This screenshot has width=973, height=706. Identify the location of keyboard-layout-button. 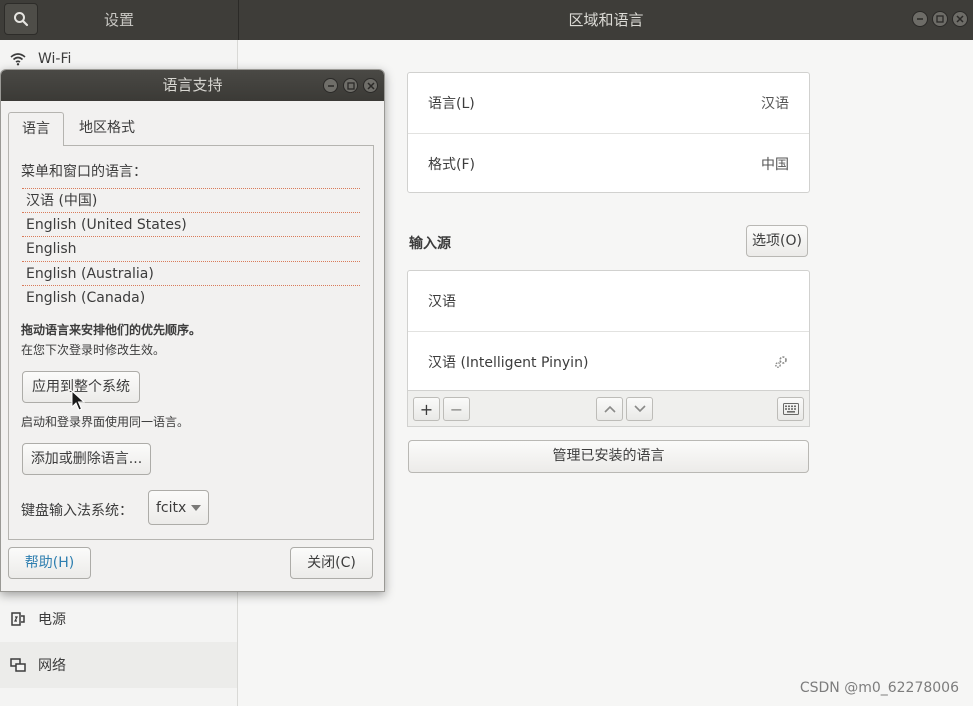
(790, 409).